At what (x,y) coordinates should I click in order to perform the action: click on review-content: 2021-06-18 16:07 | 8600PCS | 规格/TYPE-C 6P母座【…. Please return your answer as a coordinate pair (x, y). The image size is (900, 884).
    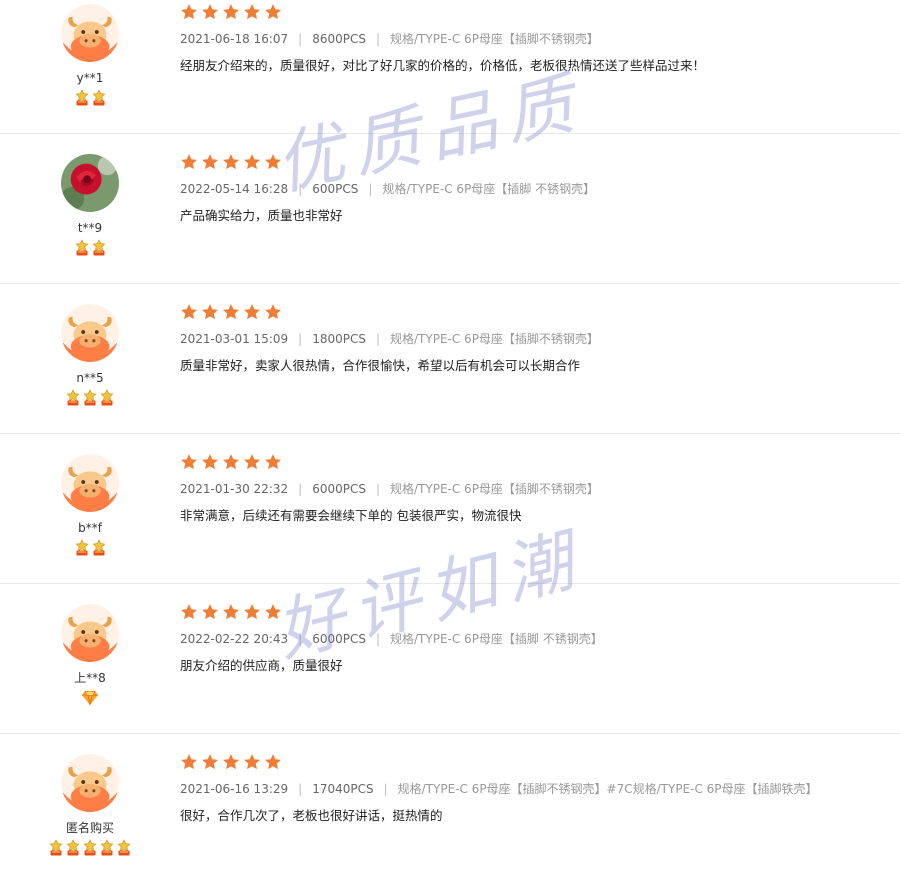
    Looking at the image, I should click on (535, 38).